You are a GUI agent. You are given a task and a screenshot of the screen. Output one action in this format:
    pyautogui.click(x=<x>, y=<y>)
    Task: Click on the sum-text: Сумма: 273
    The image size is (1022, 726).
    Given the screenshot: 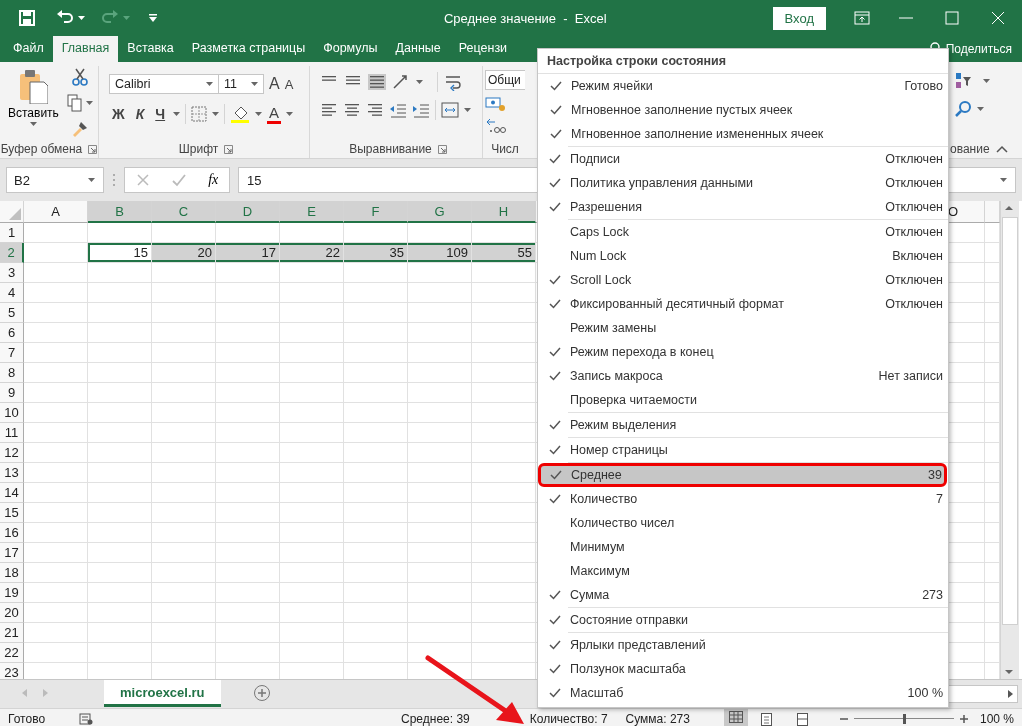 What is the action you would take?
    pyautogui.click(x=657, y=718)
    